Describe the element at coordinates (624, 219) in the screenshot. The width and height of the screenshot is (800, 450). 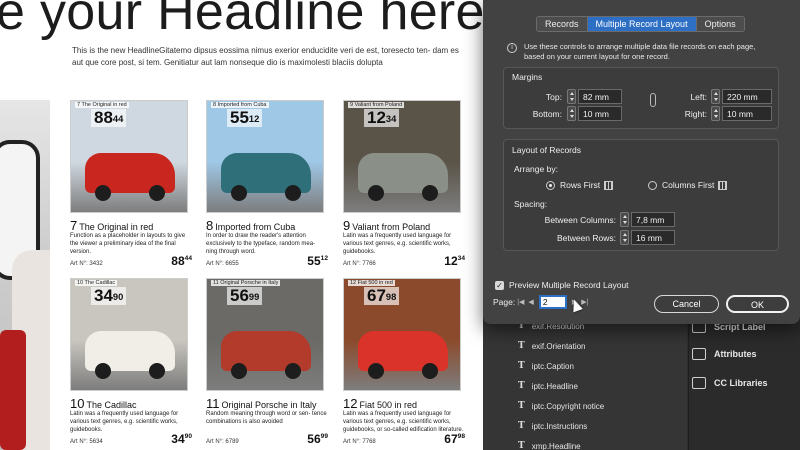
I see `between-columns-stepper` at that location.